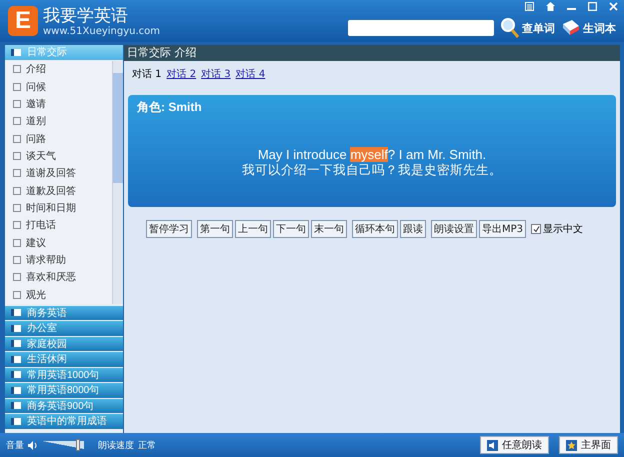  Describe the element at coordinates (169, 229) in the screenshot. I see `control-button: 暂停学习` at that location.